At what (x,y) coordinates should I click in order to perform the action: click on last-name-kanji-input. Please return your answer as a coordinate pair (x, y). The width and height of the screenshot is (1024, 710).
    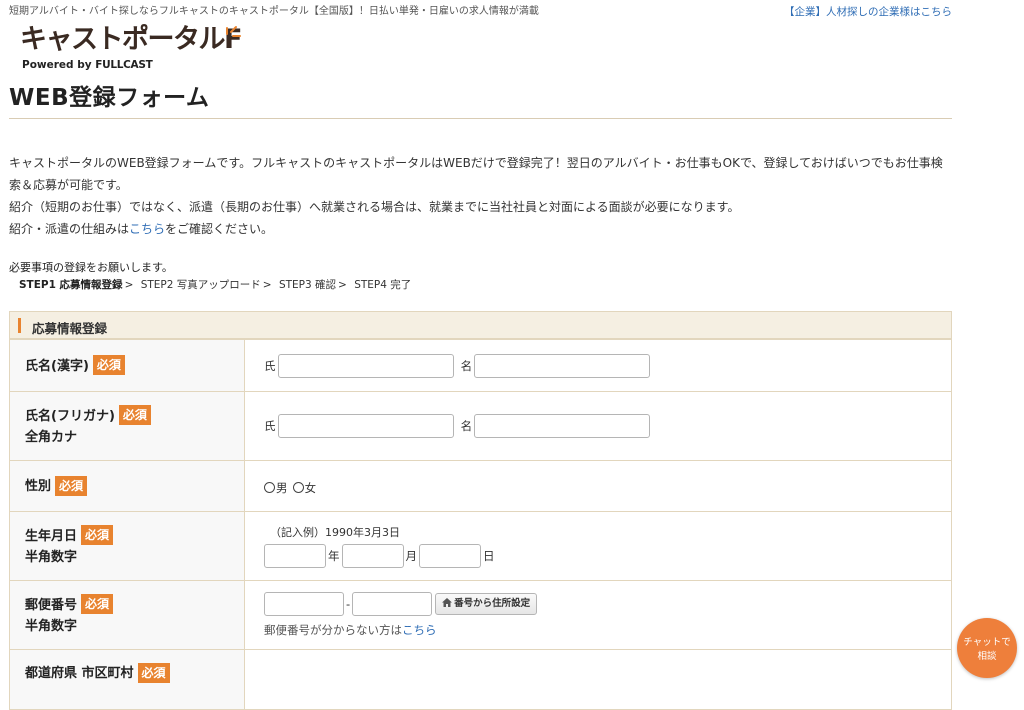
    Looking at the image, I should click on (365, 365).